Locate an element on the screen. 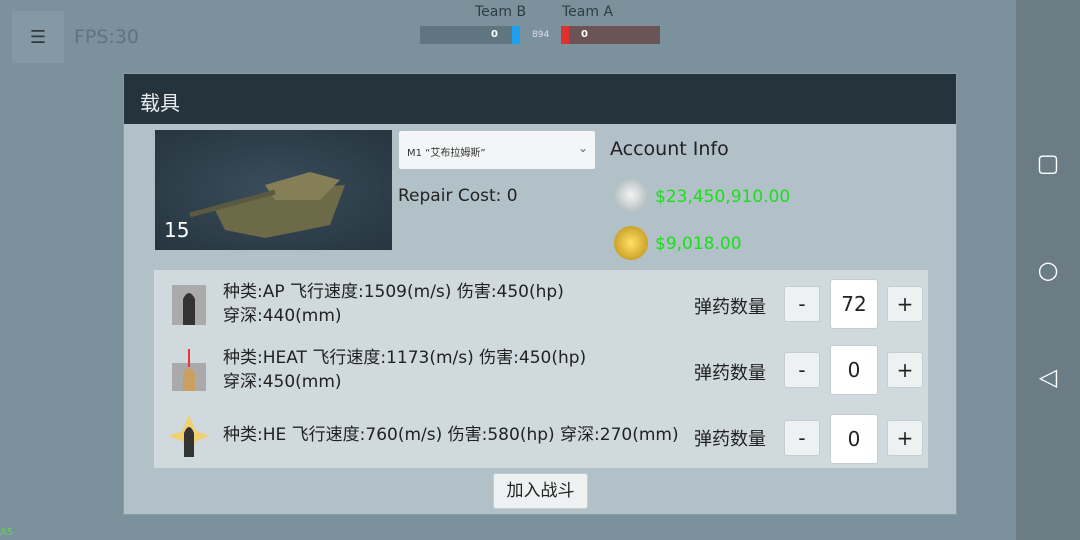  team-a-color-marker is located at coordinates (565, 35).